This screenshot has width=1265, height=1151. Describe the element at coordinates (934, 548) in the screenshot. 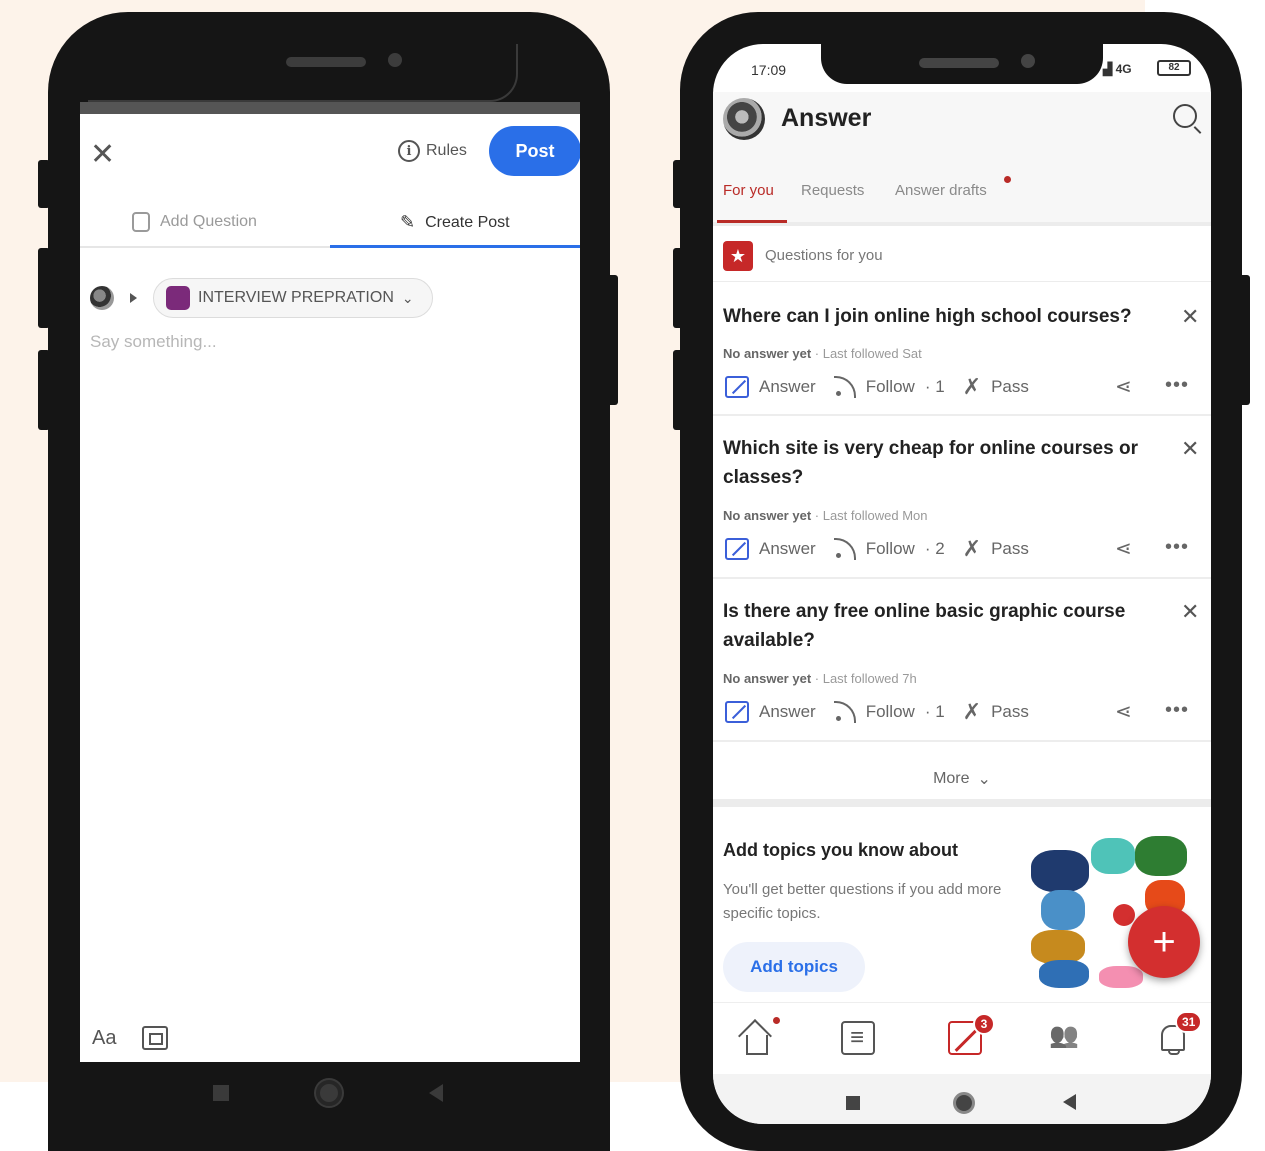

I see `follow-count: · 2` at that location.